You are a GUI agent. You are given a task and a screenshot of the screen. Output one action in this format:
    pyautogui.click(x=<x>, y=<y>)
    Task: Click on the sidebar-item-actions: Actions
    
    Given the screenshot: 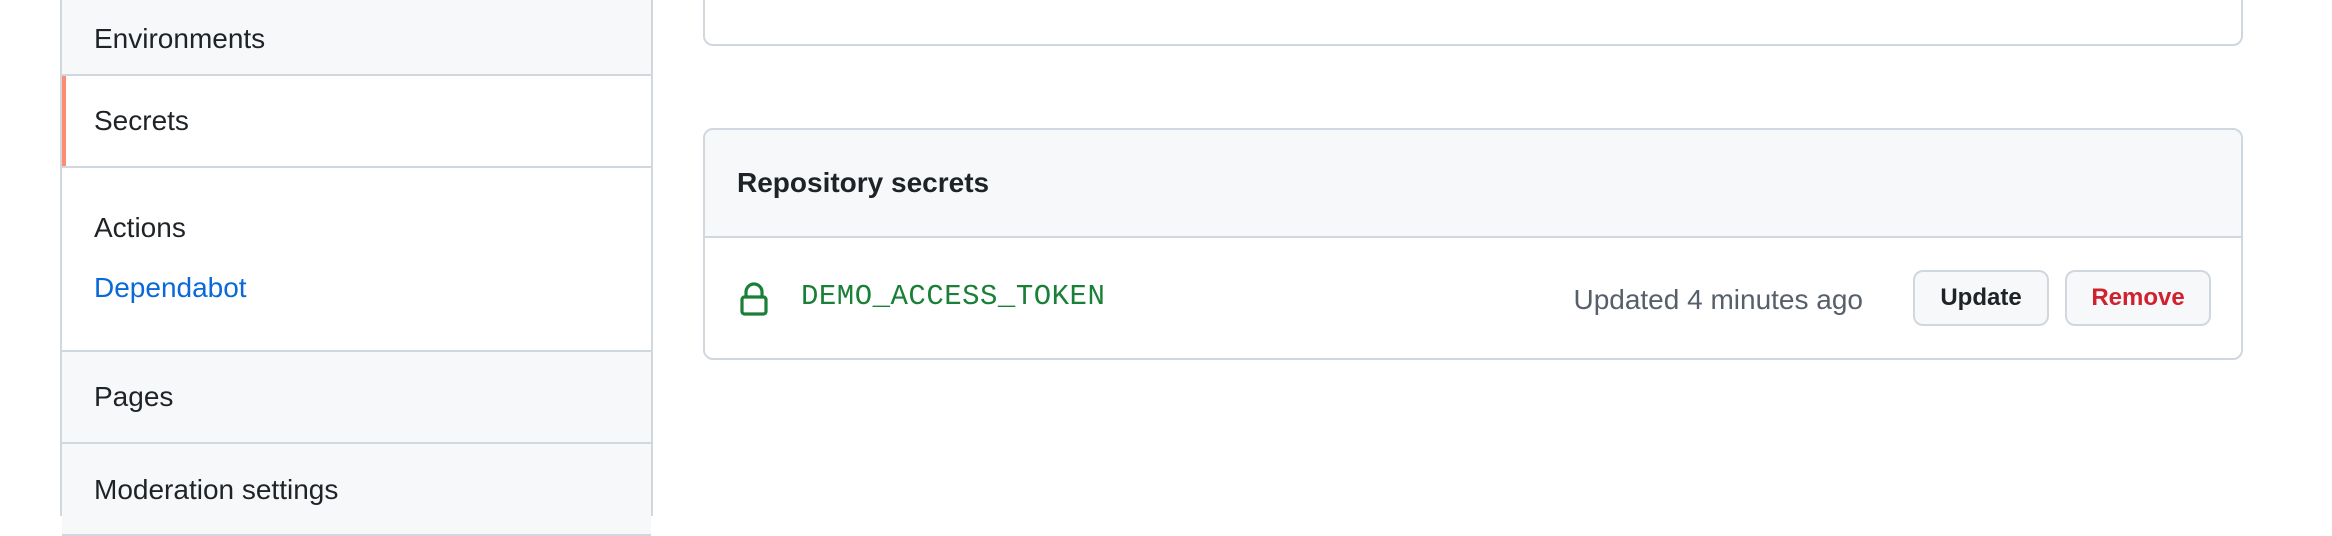 What is the action you would take?
    pyautogui.click(x=140, y=228)
    